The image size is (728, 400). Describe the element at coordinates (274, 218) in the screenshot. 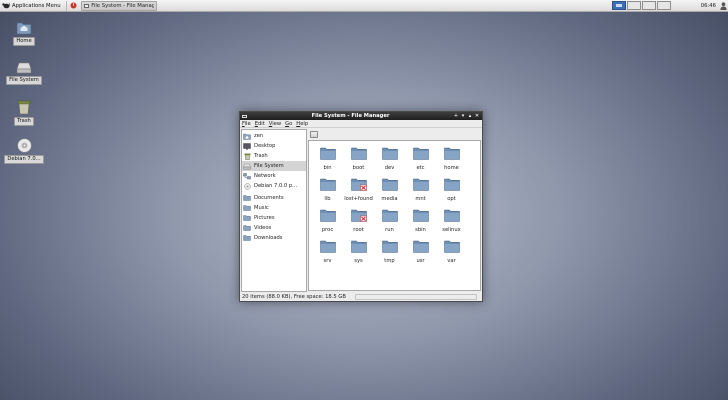

I see `sidebar-item-pictures: Pictures` at that location.